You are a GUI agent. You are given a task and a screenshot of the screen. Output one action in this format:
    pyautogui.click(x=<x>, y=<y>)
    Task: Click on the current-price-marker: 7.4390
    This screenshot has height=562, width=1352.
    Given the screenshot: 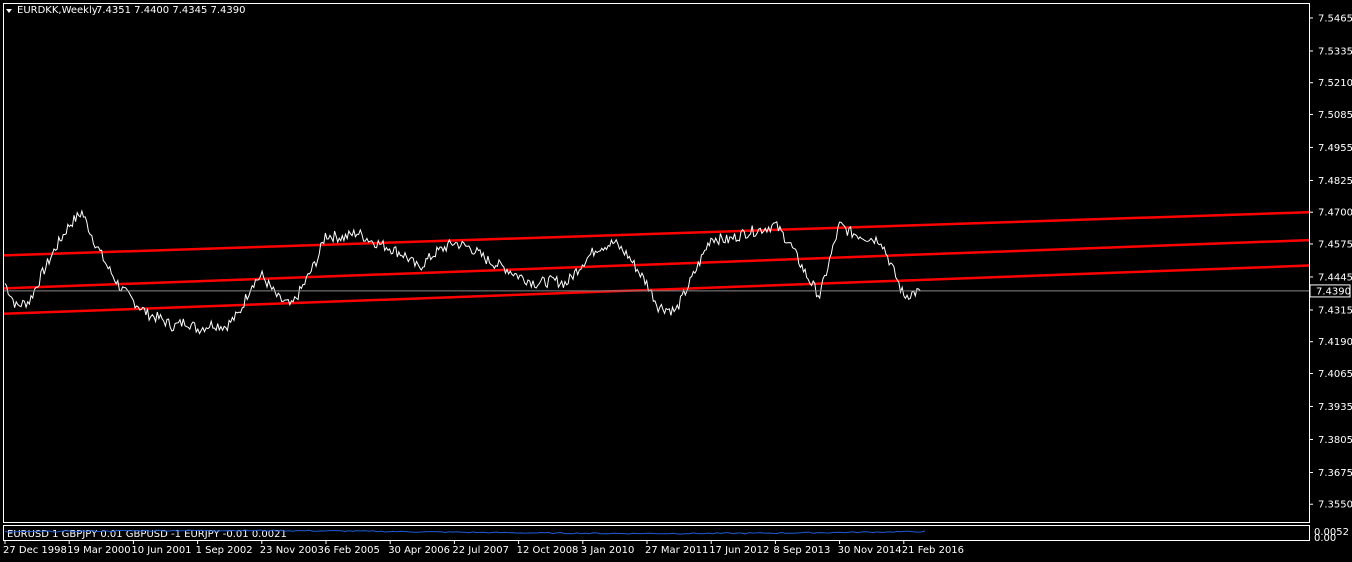 What is the action you would take?
    pyautogui.click(x=677, y=291)
    